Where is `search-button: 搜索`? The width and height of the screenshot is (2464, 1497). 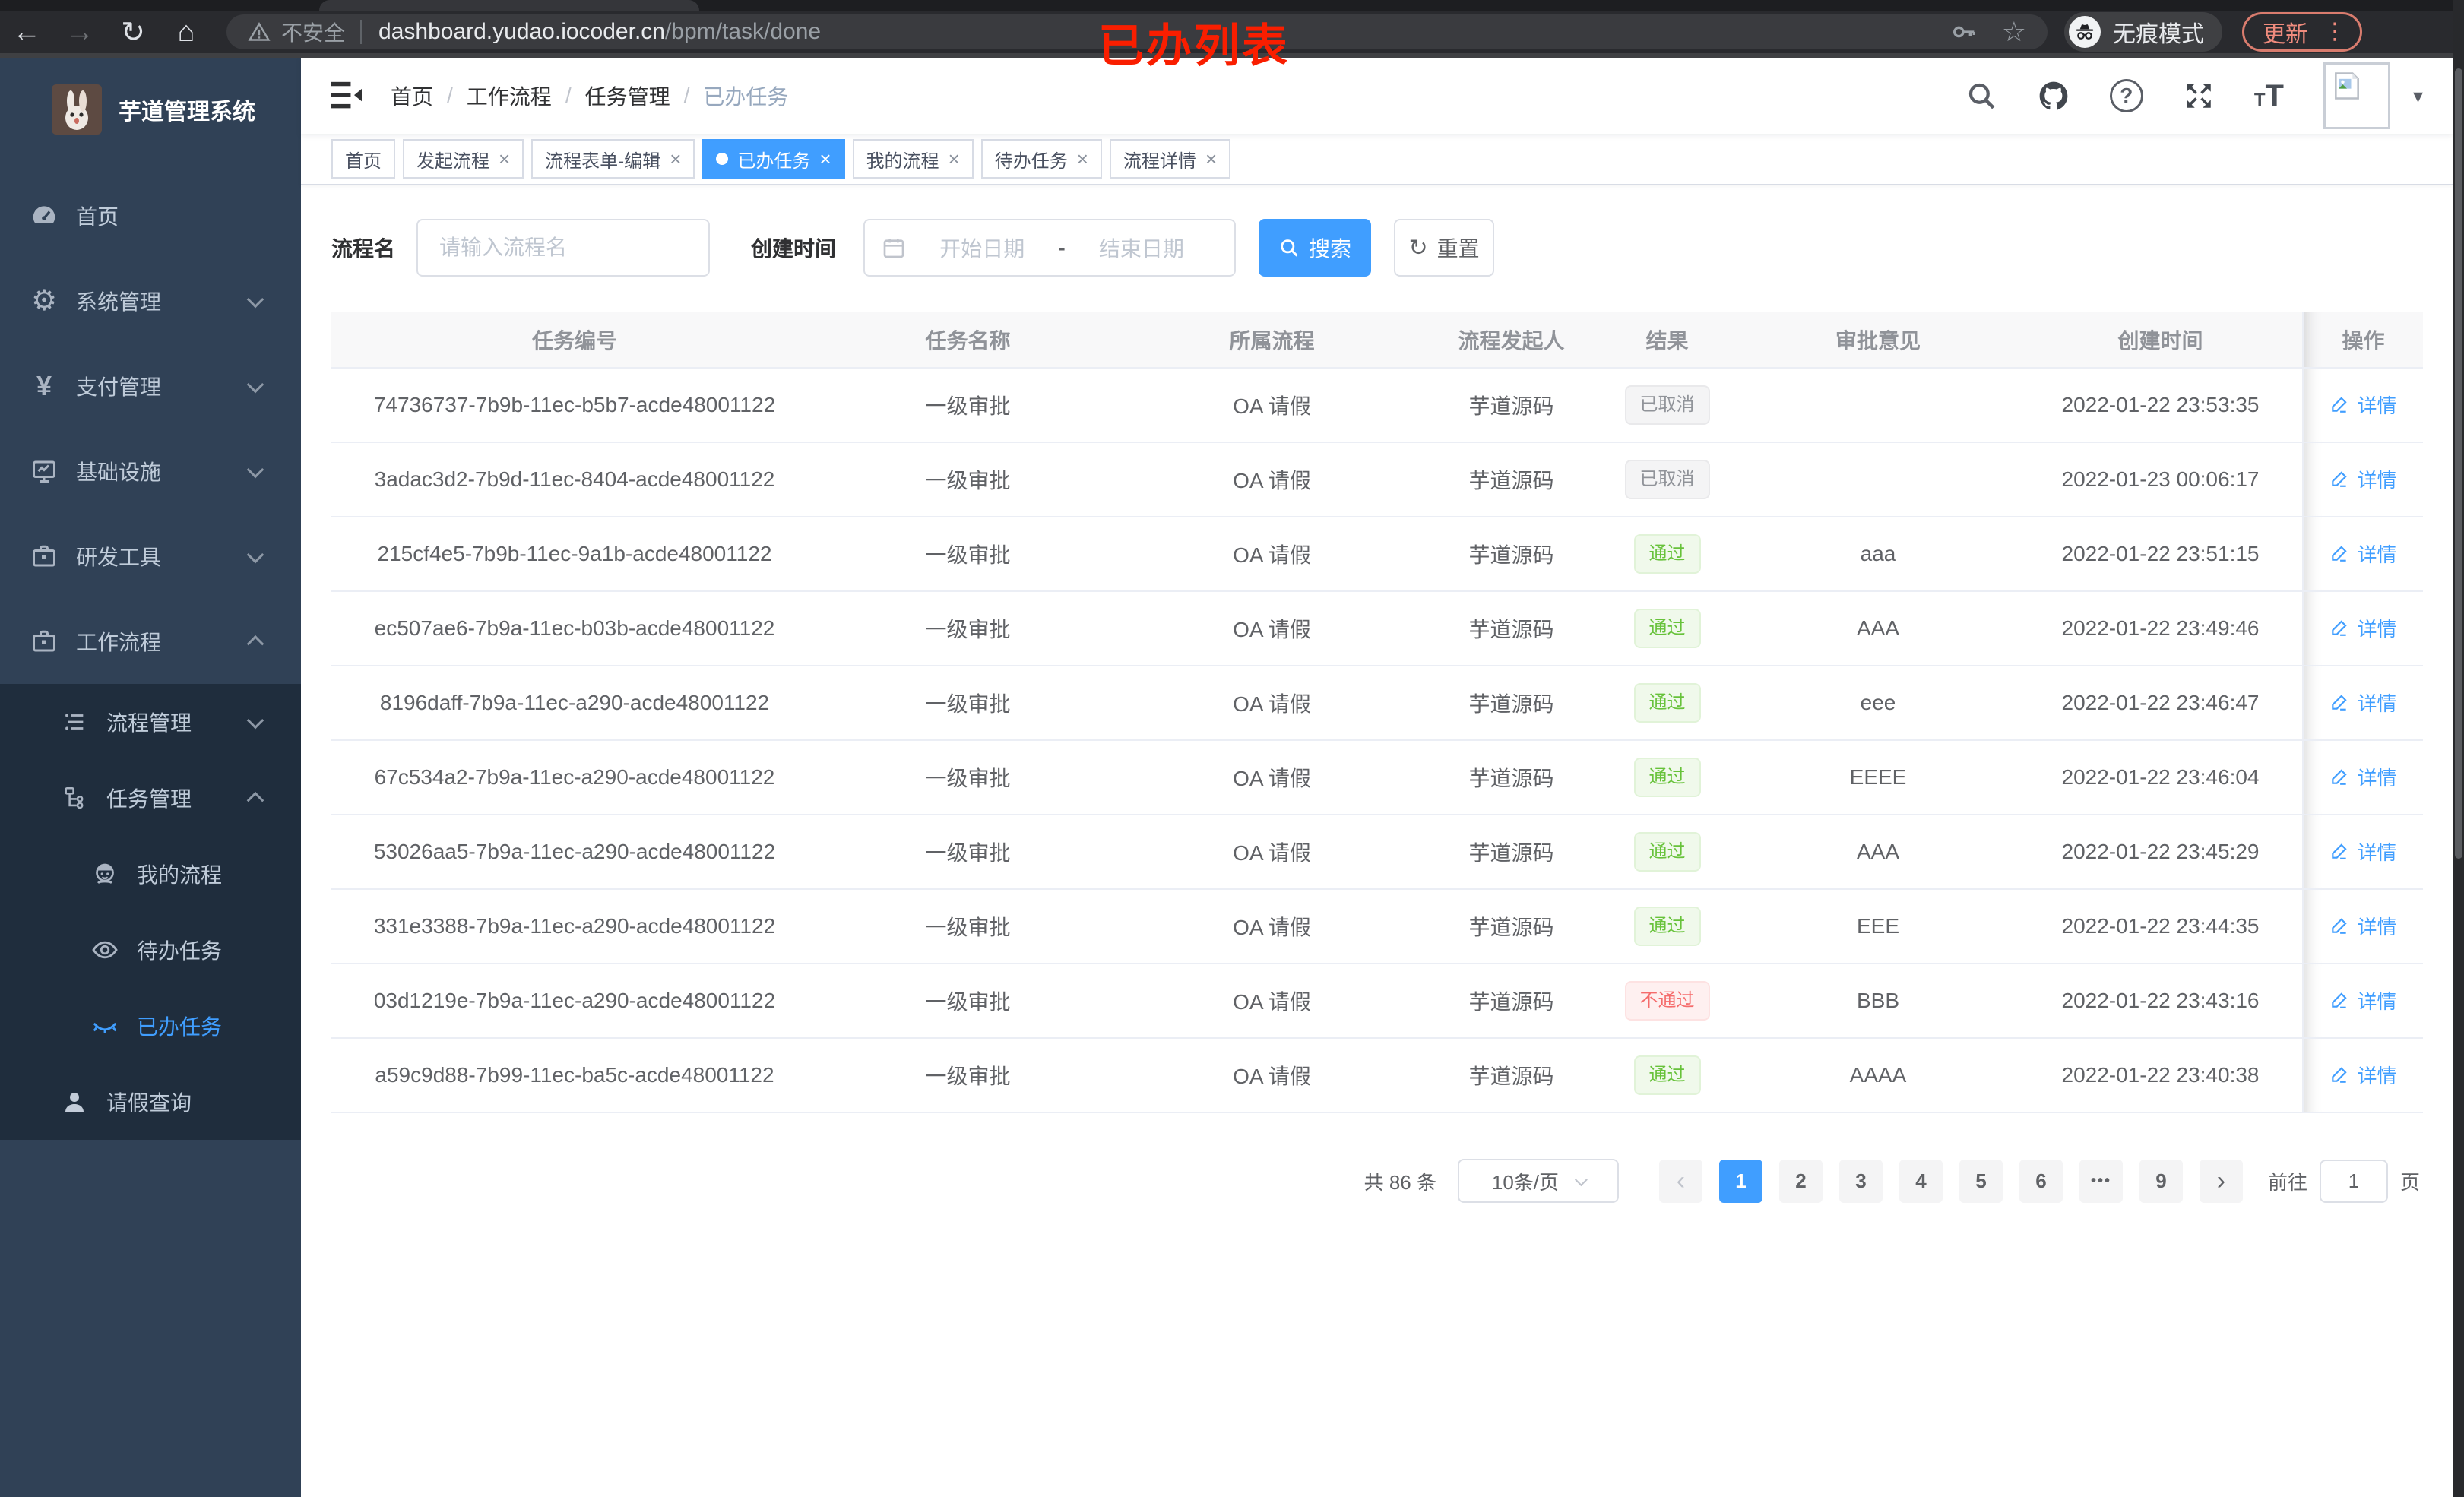 search-button: 搜索 is located at coordinates (1315, 248).